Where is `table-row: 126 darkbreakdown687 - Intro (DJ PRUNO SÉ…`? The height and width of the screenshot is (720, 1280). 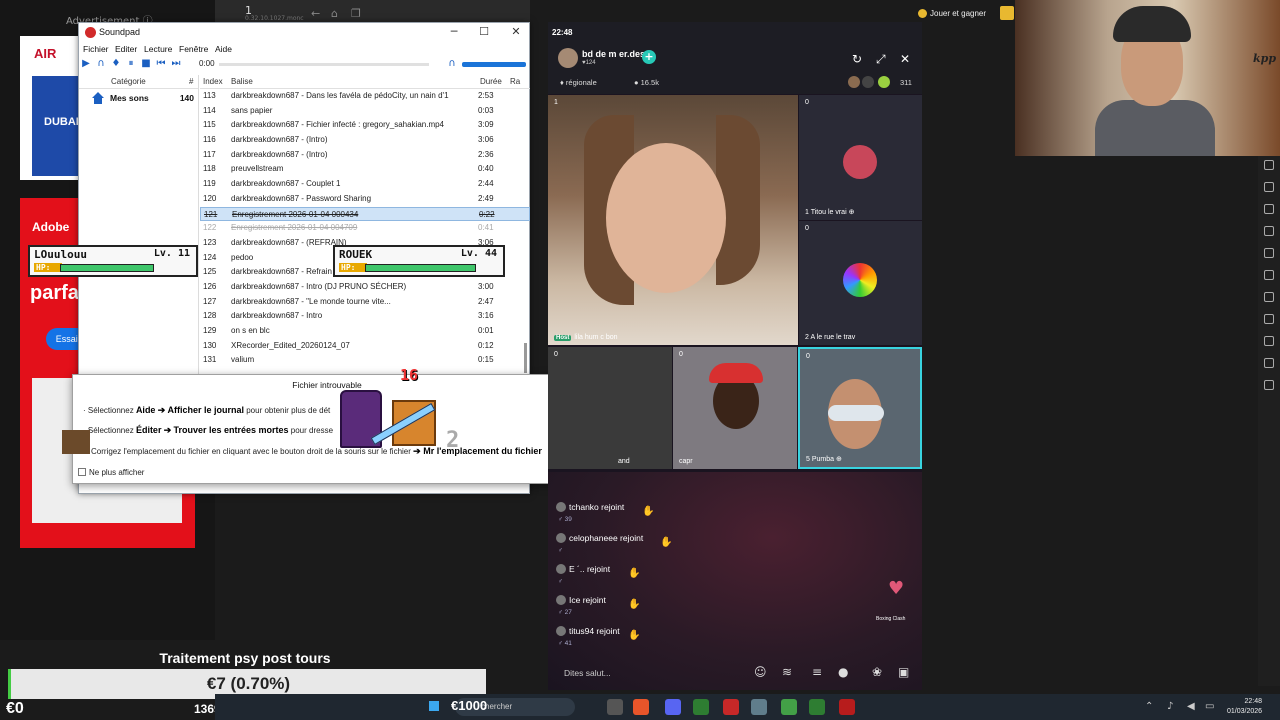 table-row: 126 darkbreakdown687 - Intro (DJ PRUNO SÉ… is located at coordinates (365, 287).